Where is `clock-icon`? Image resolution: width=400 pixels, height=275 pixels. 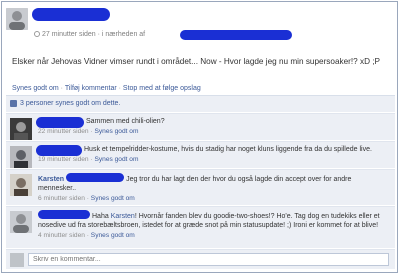
clock-icon is located at coordinates (37, 34).